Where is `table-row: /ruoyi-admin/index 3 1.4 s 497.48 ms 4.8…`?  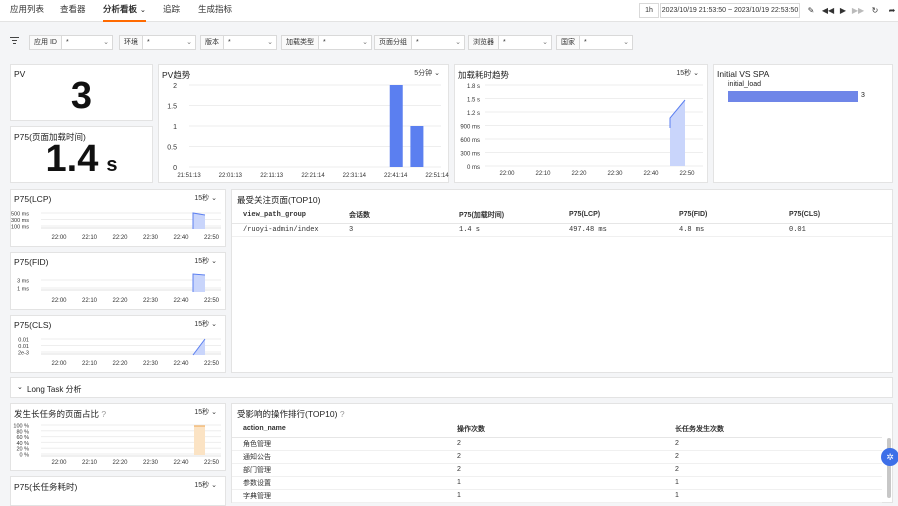 table-row: /ruoyi-admin/index 3 1.4 s 497.48 ms 4.8… is located at coordinates (562, 230).